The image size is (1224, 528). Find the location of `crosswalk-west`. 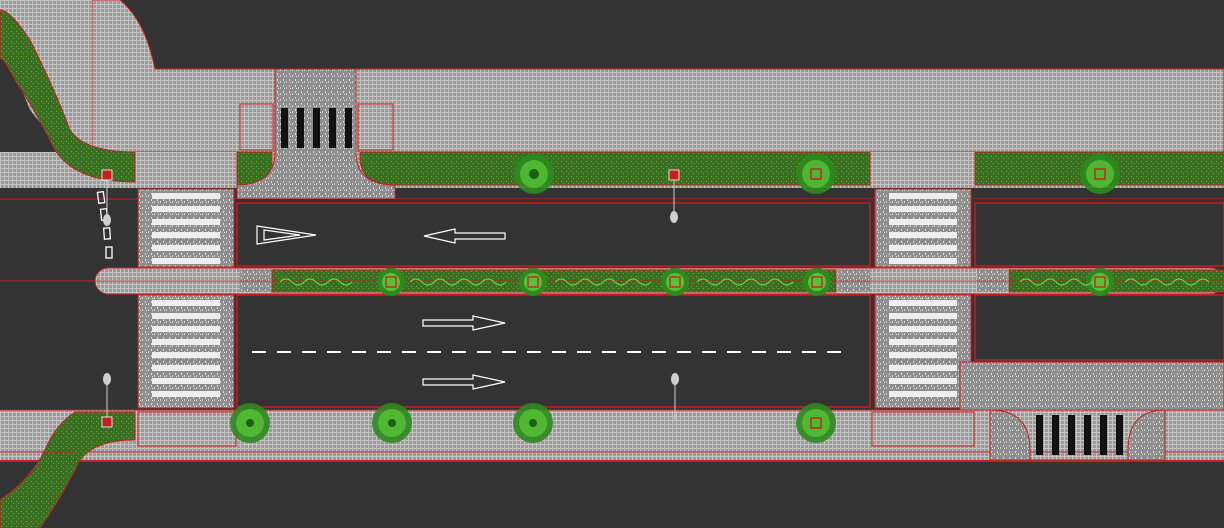

crosswalk-west is located at coordinates (186, 298).